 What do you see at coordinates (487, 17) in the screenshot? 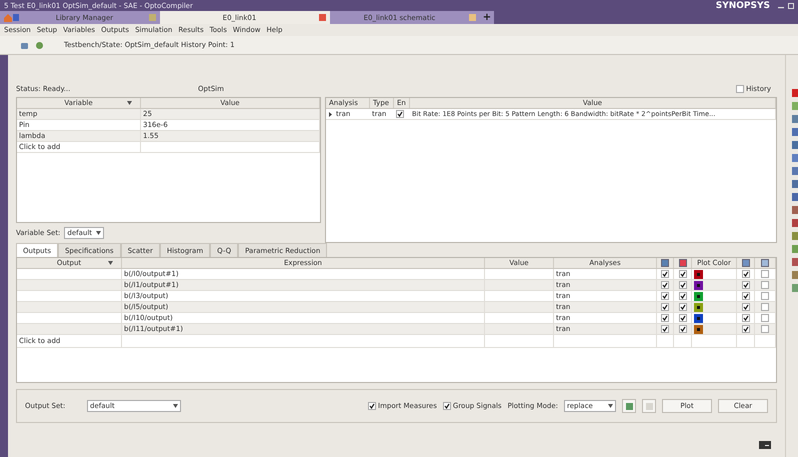
I see `new-tab-button: +` at bounding box center [487, 17].